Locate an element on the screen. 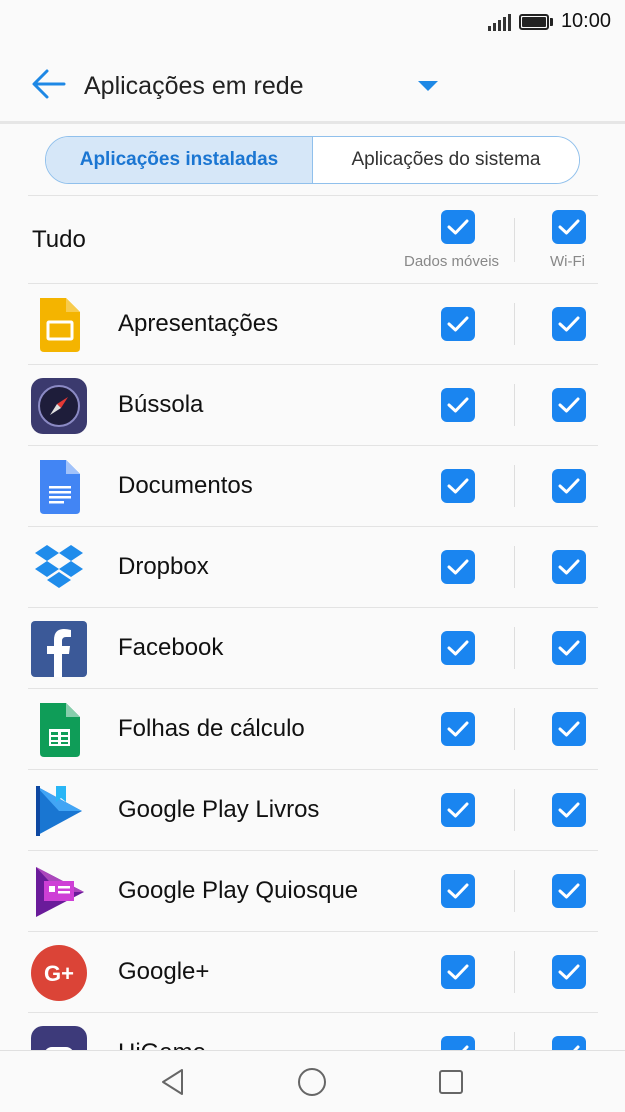 The width and height of the screenshot is (625, 1112). compass-icon is located at coordinates (59, 406).